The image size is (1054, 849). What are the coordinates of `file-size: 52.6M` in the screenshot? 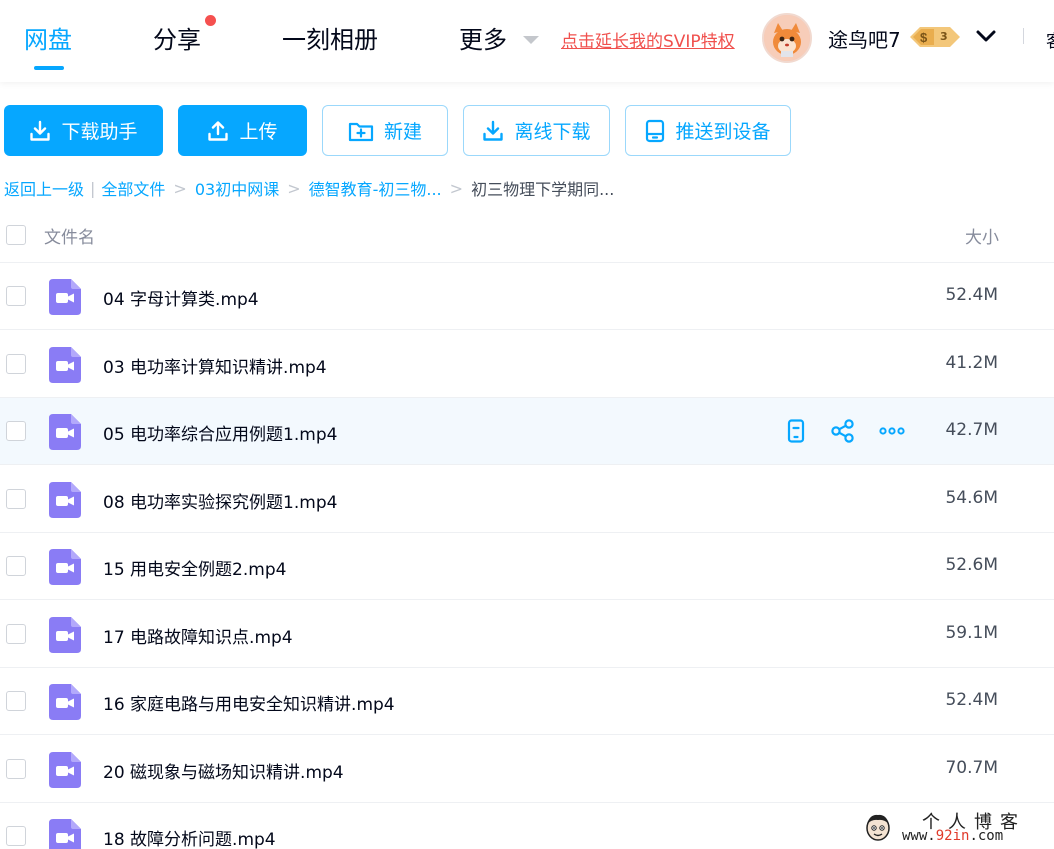 It's located at (971, 565).